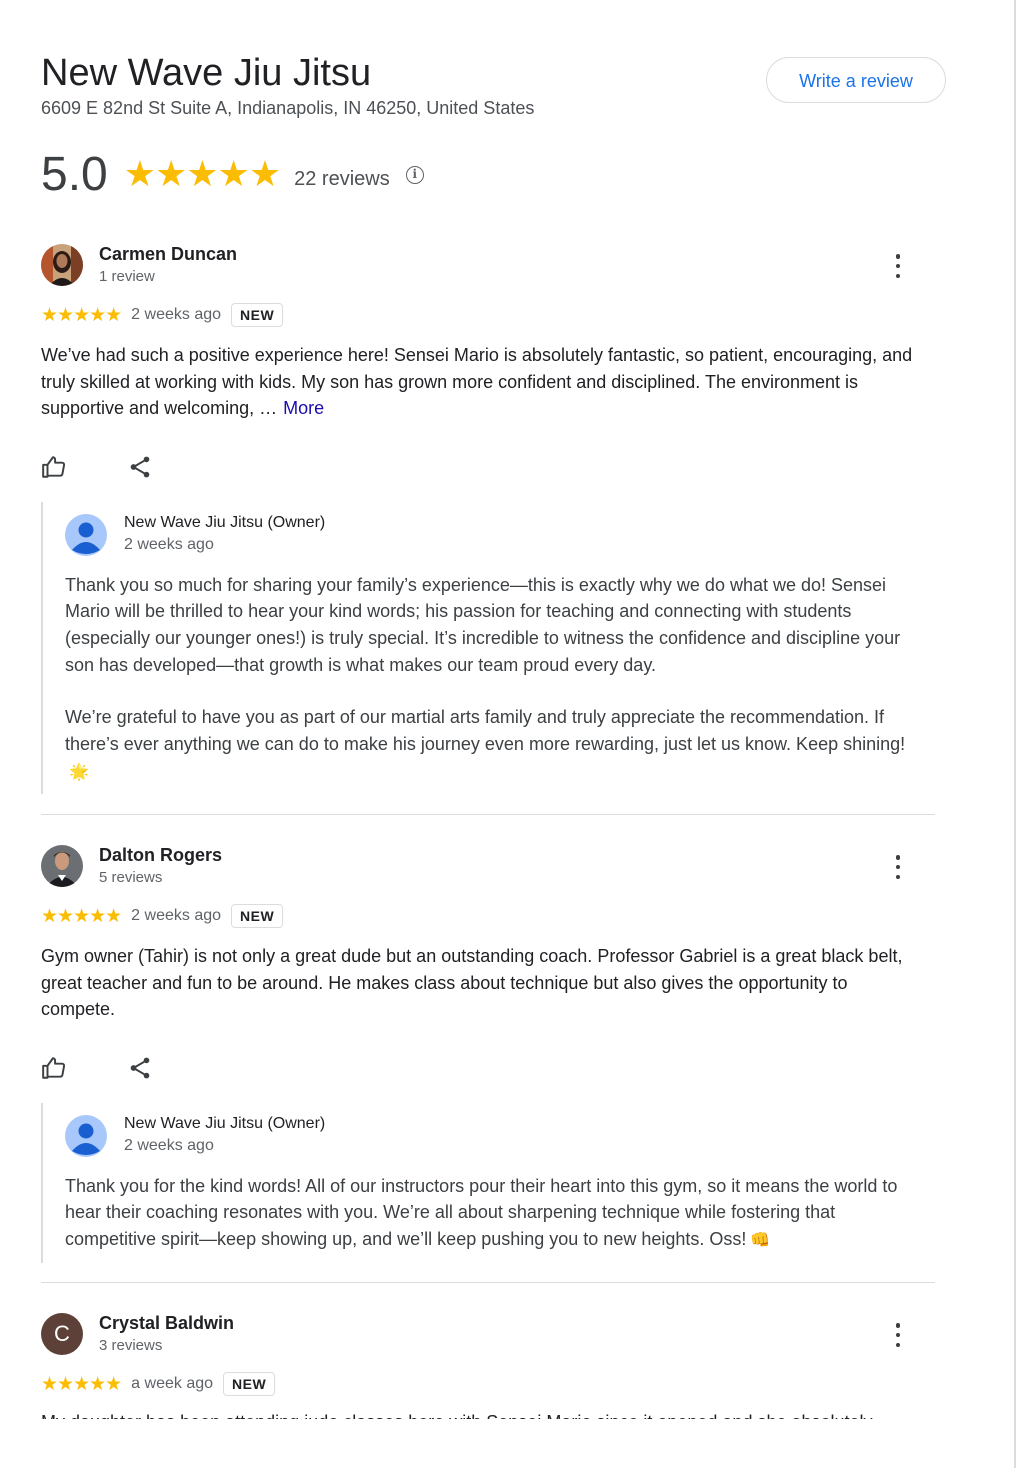  I want to click on rating-summary: 5.0 ★★★★★ 22 reviews i, so click(232, 174).